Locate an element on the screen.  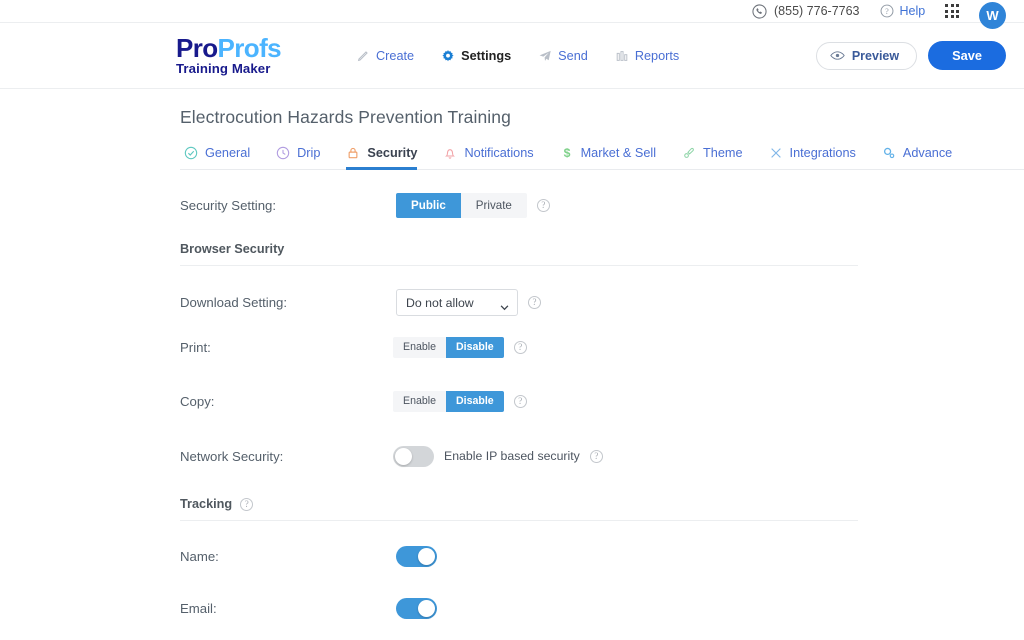
paintbrush-icon is located at coordinates (689, 153).